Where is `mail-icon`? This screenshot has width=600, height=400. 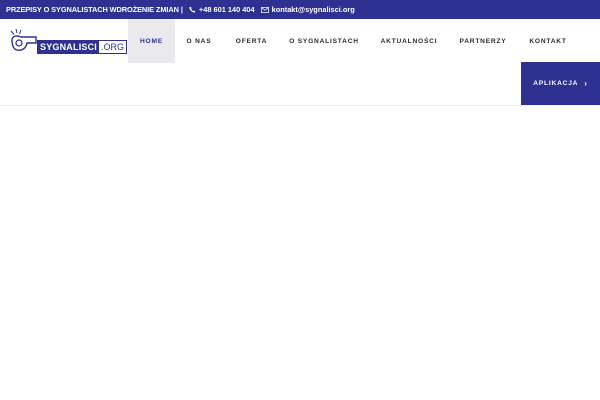 mail-icon is located at coordinates (264, 9).